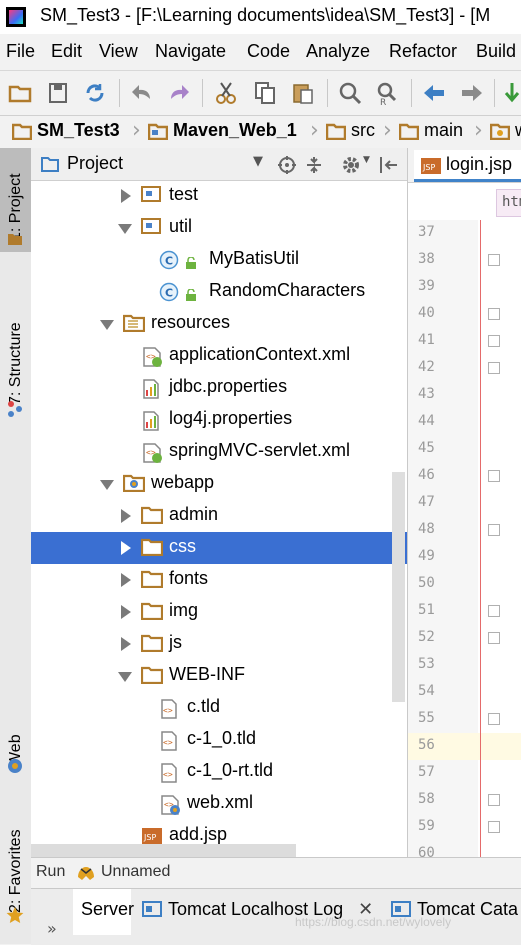 Image resolution: width=521 pixels, height=945 pixels. Describe the element at coordinates (219, 388) in the screenshot. I see `tree-row: jdbc.properties` at that location.